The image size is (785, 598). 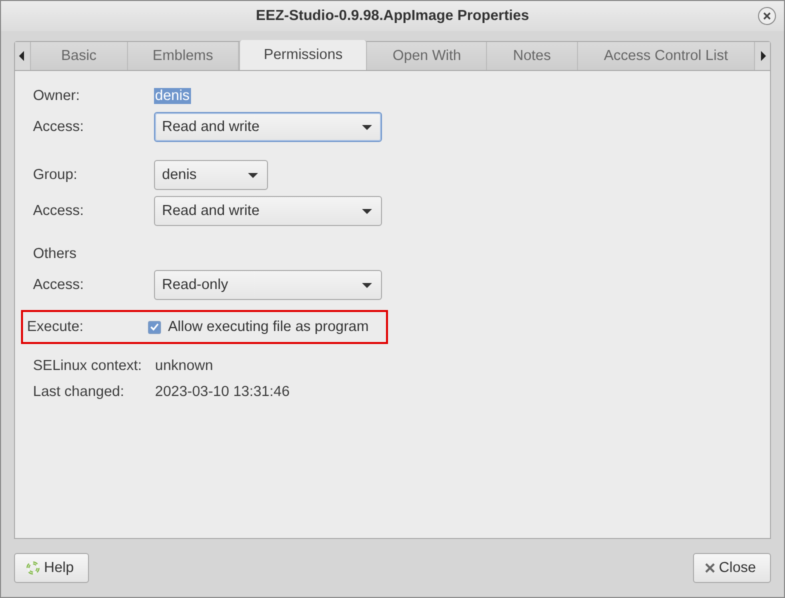 I want to click on scroll-left-button, so click(x=23, y=56).